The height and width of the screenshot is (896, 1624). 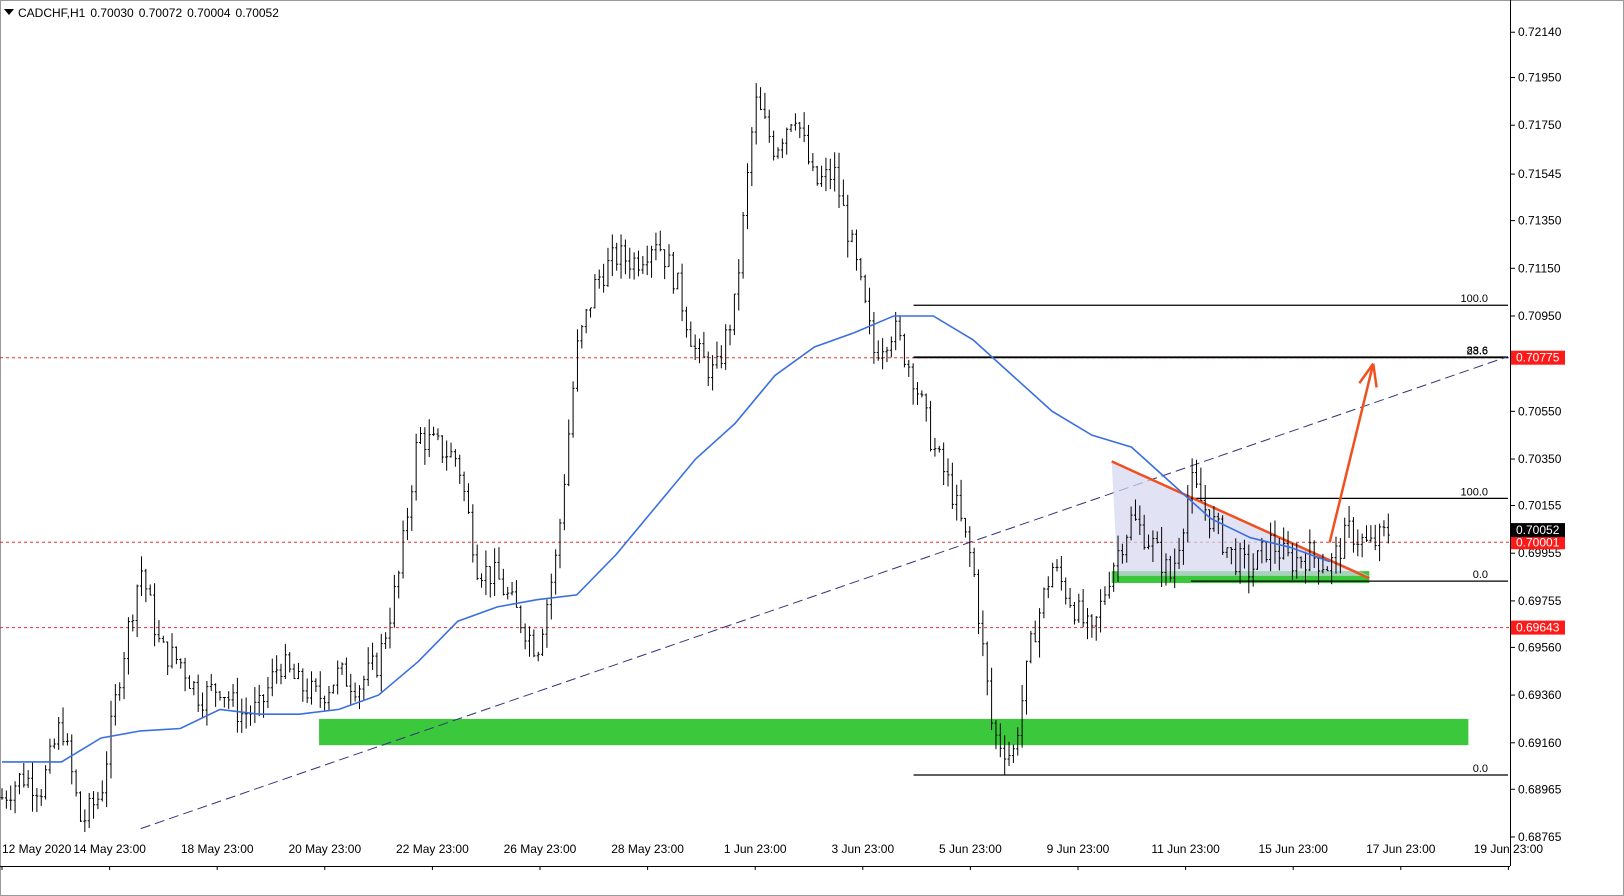 I want to click on fib-label-0-0: 100.0, so click(x=1474, y=299).